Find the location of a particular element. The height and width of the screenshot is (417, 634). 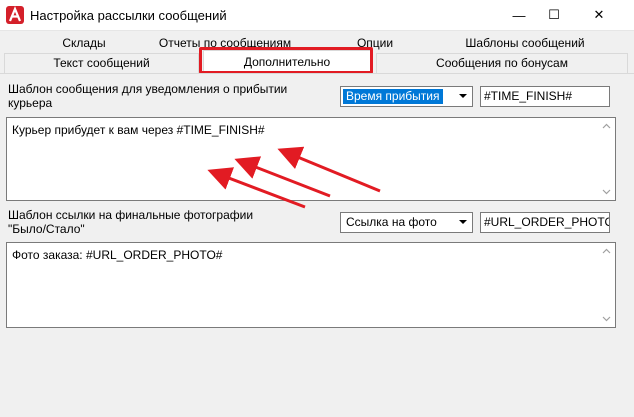

photo-template-label-line1: Шаблон ссылки на финальные фотографии is located at coordinates (131, 215).